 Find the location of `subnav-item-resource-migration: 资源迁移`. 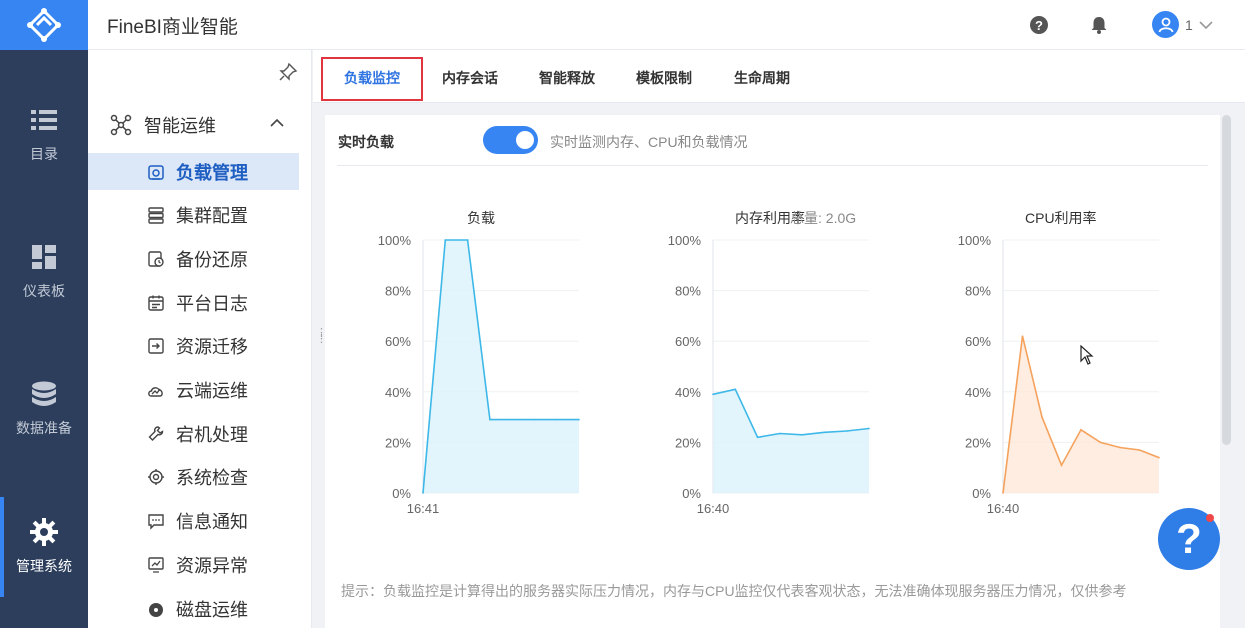

subnav-item-resource-migration: 资源迁移 is located at coordinates (193, 345).